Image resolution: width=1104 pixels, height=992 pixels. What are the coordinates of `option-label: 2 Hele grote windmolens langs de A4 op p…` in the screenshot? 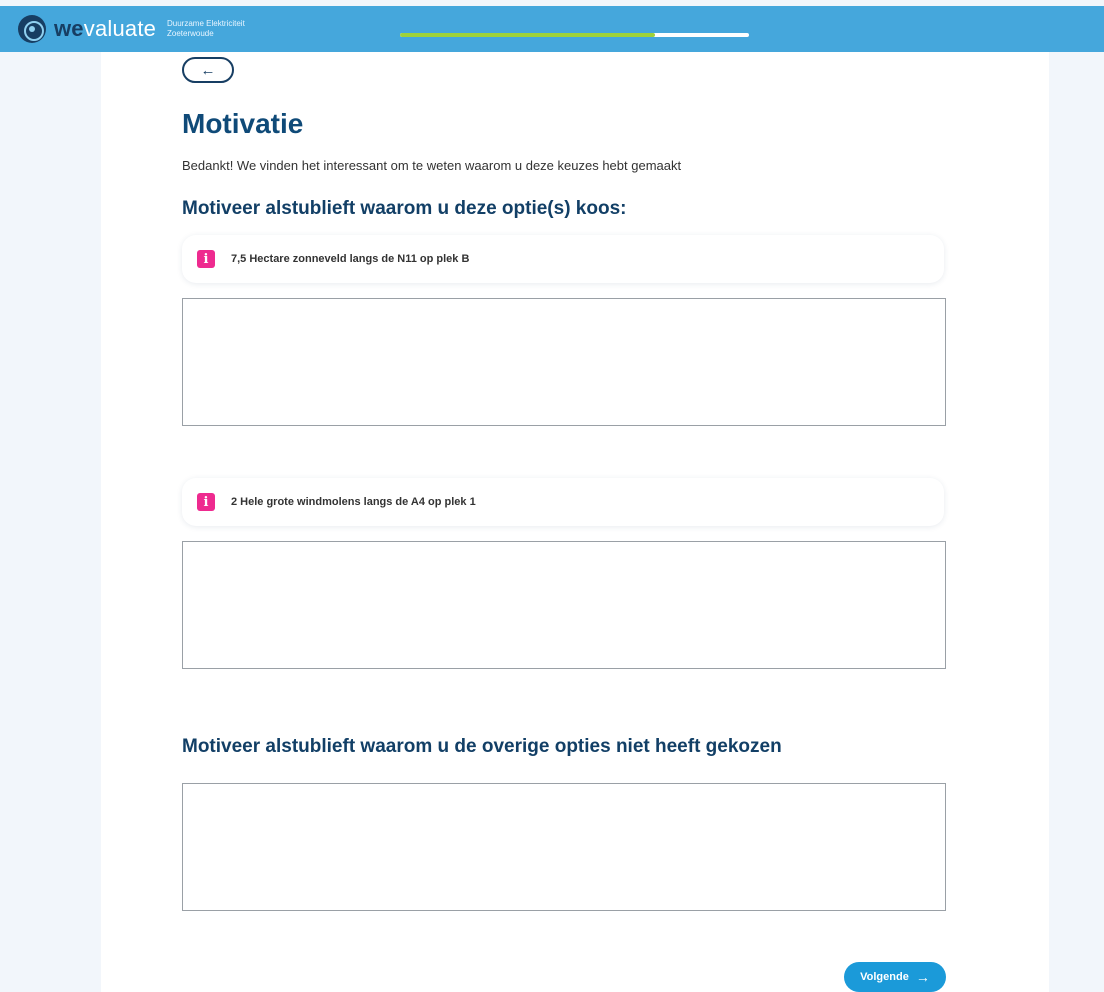 It's located at (353, 502).